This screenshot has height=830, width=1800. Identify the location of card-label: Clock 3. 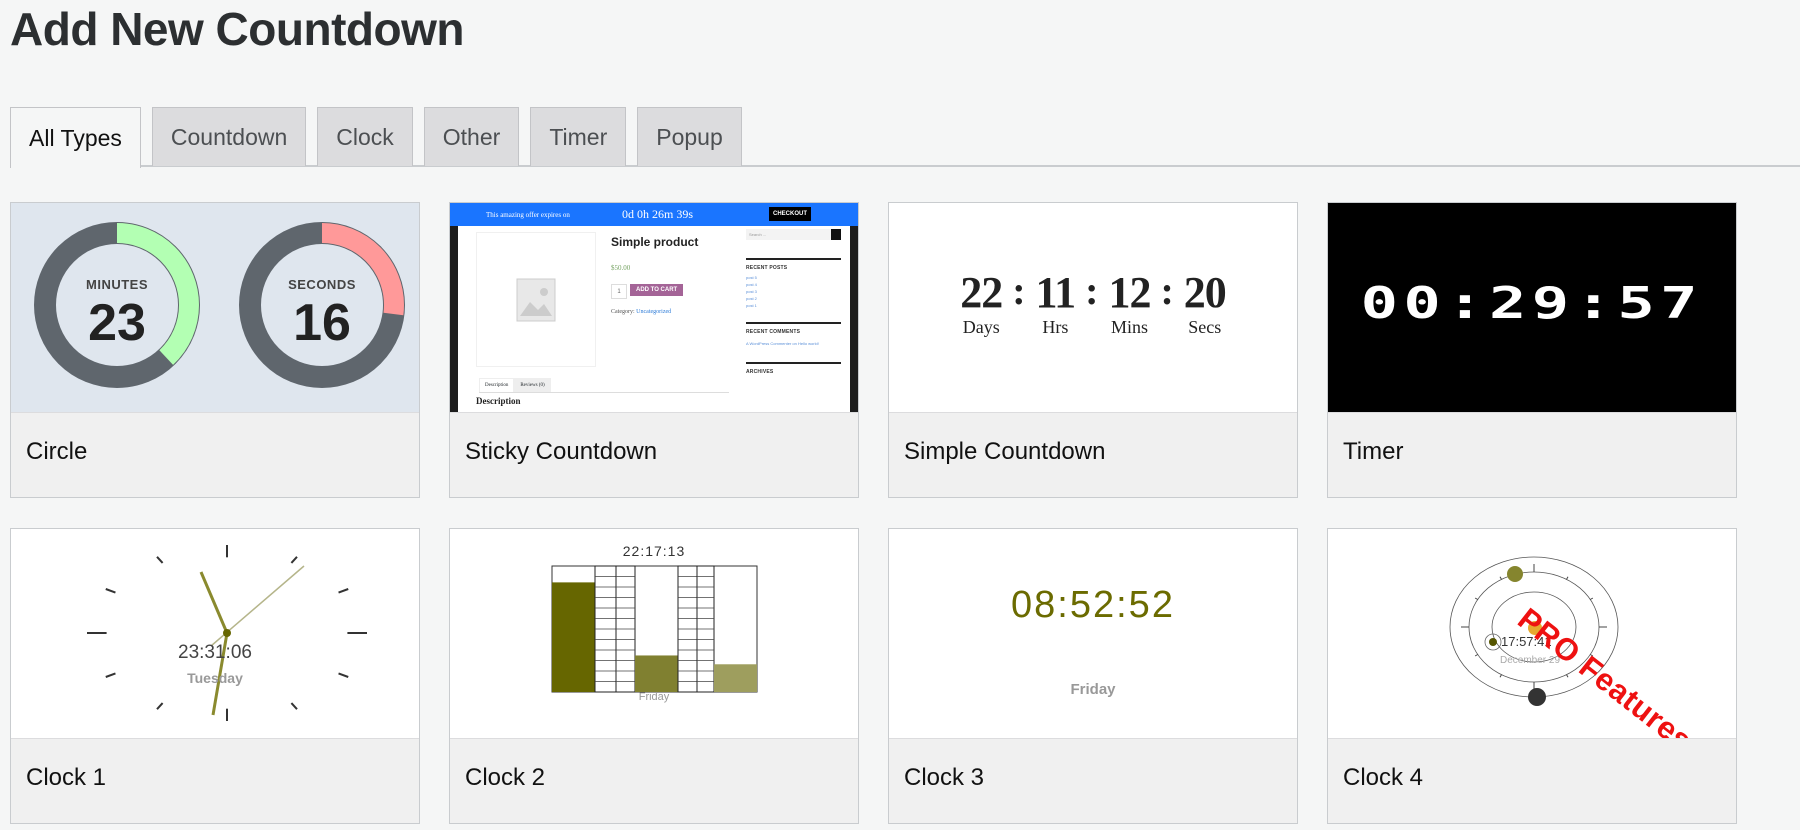
(944, 777).